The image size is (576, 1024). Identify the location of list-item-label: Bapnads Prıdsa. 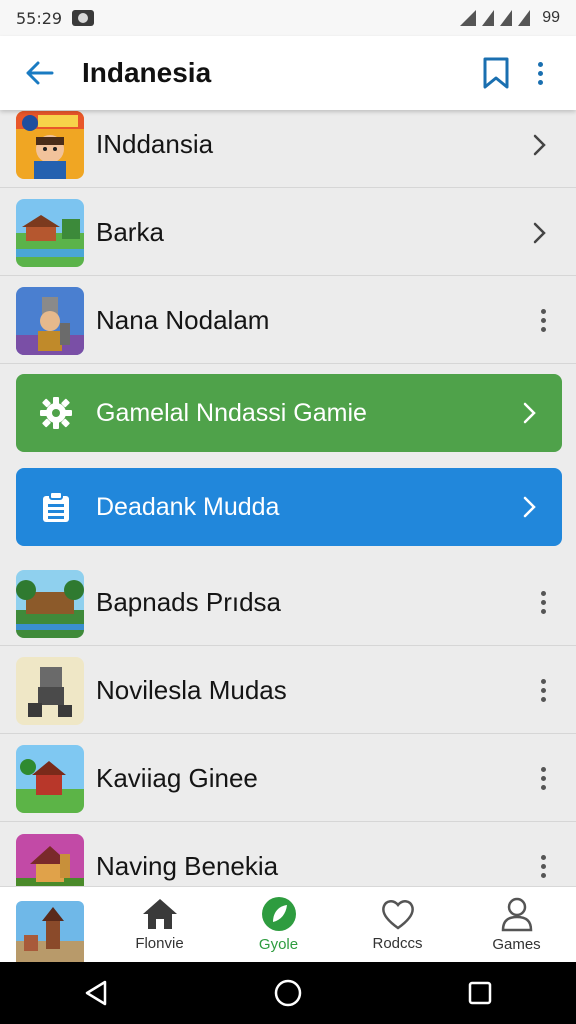
(189, 602).